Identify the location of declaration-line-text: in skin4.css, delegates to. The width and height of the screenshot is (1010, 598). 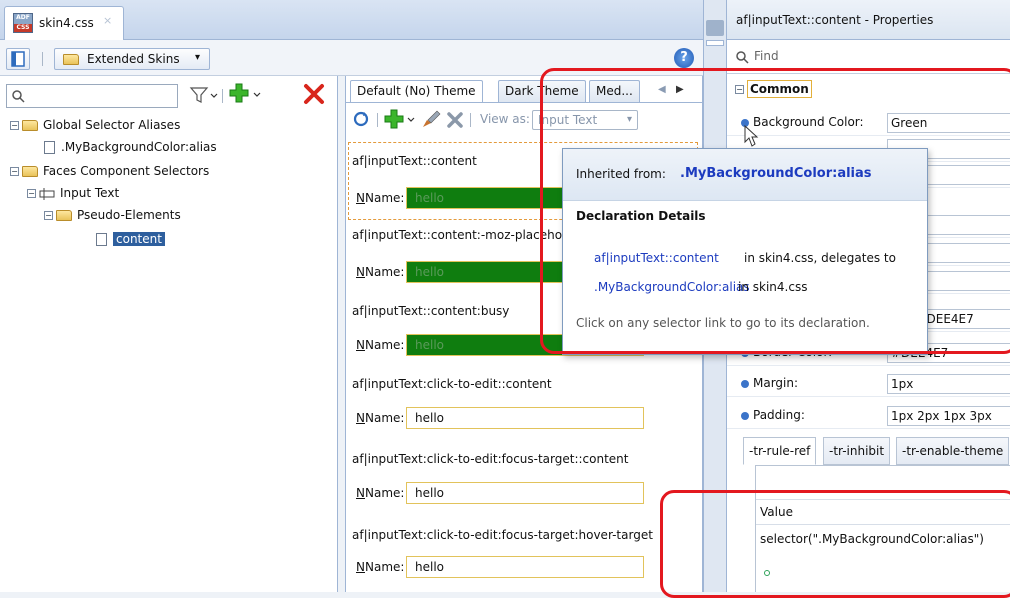
(820, 258).